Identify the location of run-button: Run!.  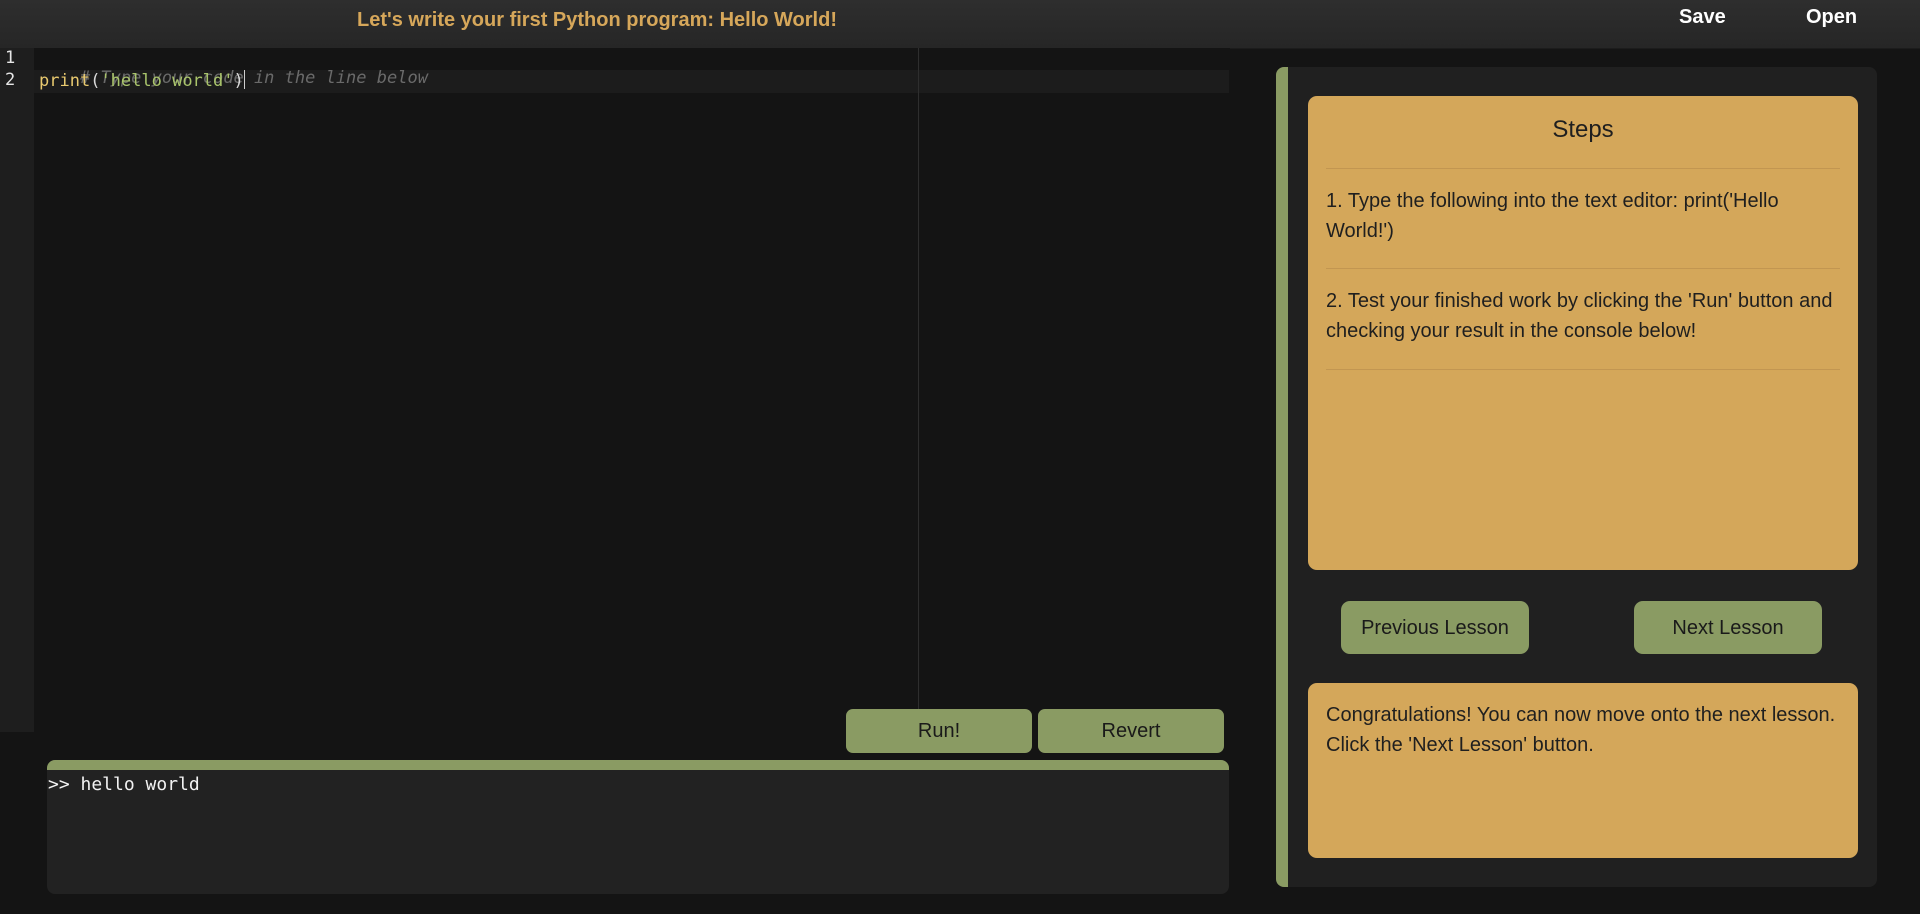
(939, 731).